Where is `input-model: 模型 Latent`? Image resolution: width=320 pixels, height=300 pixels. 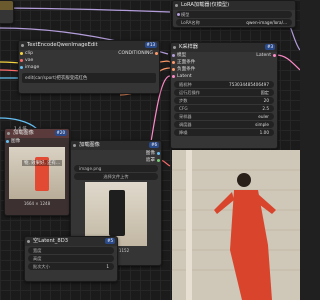
input-model: 模型 Latent is located at coordinates (224, 55).